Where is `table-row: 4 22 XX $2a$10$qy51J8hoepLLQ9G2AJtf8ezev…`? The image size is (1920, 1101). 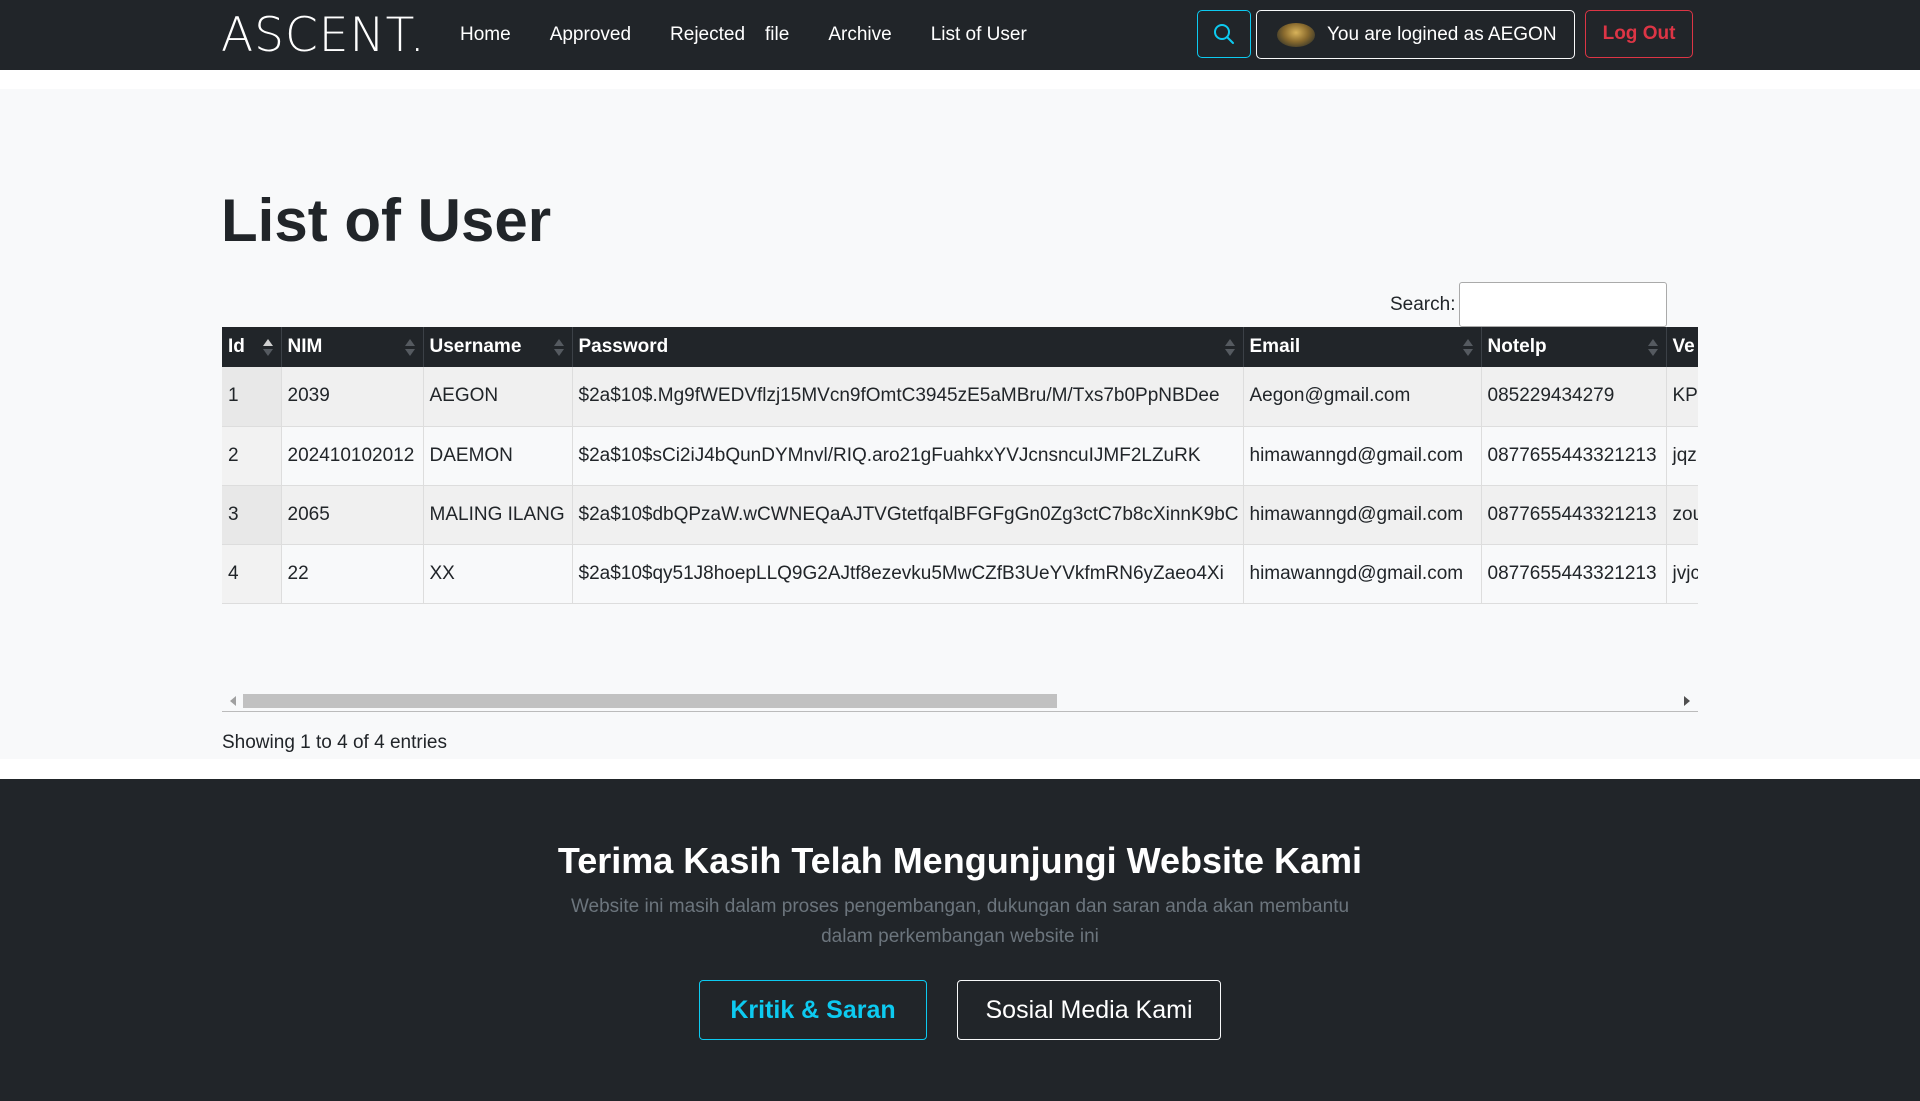
table-row: 4 22 XX $2a$10$qy51J8hoepLLQ9G2AJtf8ezev… is located at coordinates (960, 574).